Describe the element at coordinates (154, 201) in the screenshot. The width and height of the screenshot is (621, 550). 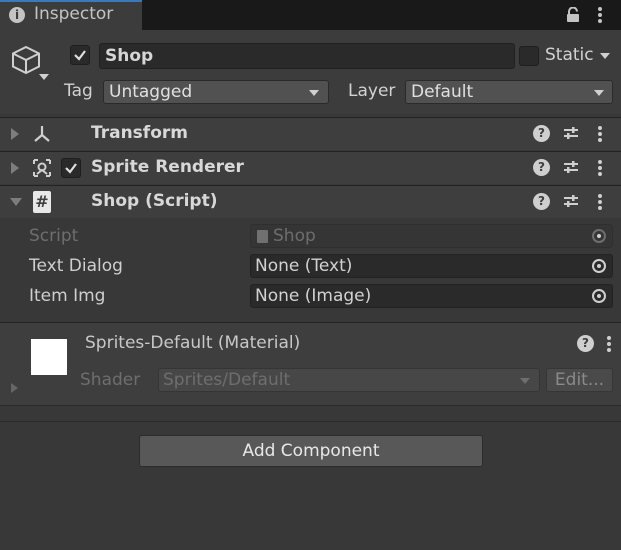
I see `component-title: Shop (Script)` at that location.